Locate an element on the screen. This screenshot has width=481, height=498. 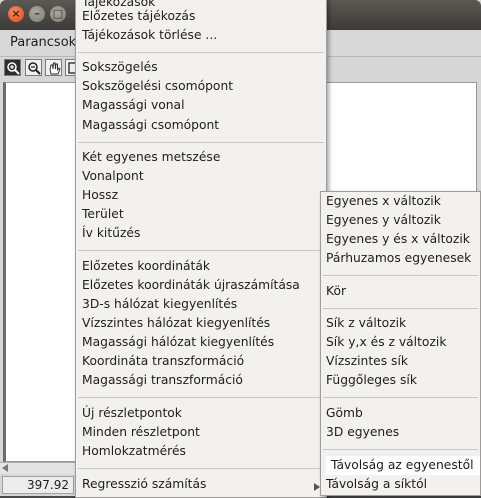
close-window-button: × is located at coordinates (16, 14).